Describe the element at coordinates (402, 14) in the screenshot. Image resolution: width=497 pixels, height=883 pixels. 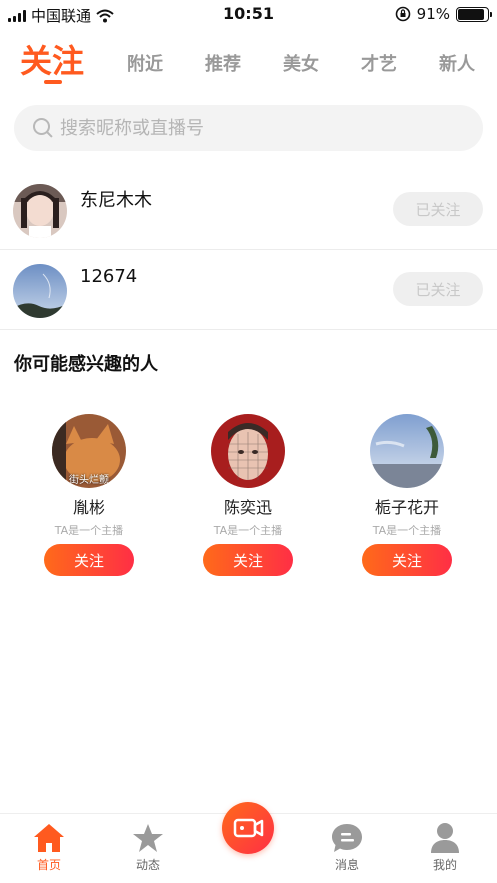
I see `orientation-lock-icon` at that location.